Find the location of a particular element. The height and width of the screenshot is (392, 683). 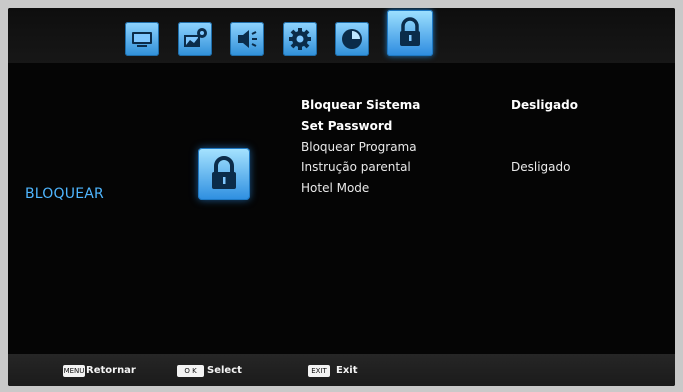

speaker-icon is located at coordinates (247, 39).